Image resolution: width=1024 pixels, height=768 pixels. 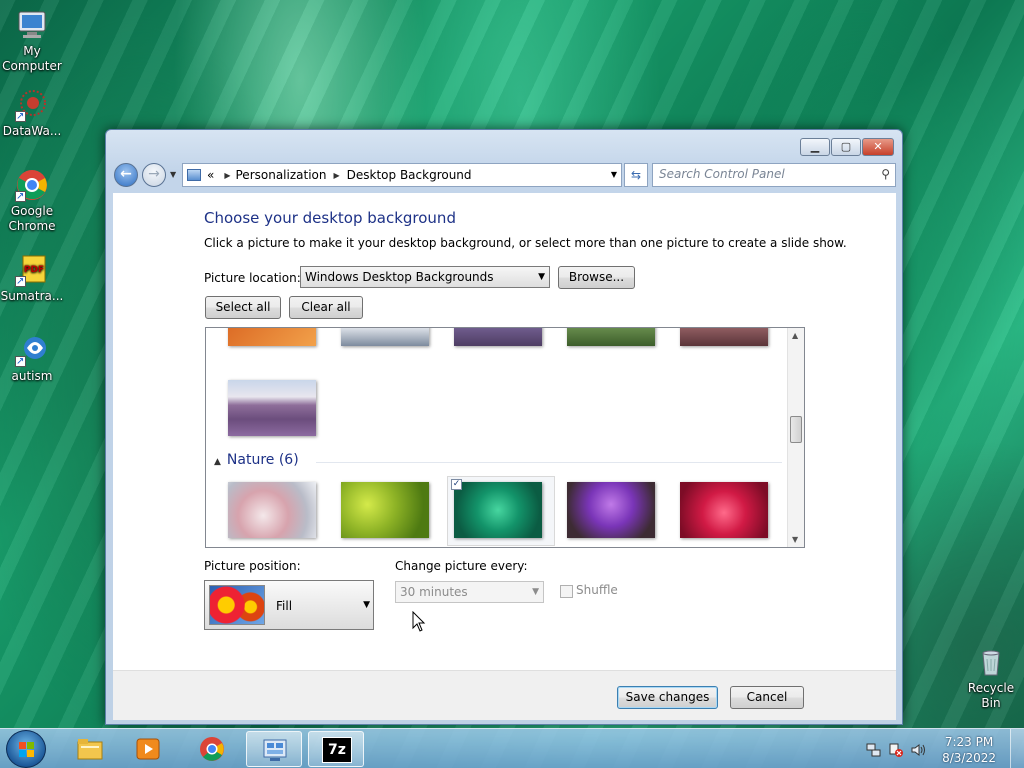 I want to click on picture-location-value: Windows Desktop Backgrounds, so click(x=399, y=277).